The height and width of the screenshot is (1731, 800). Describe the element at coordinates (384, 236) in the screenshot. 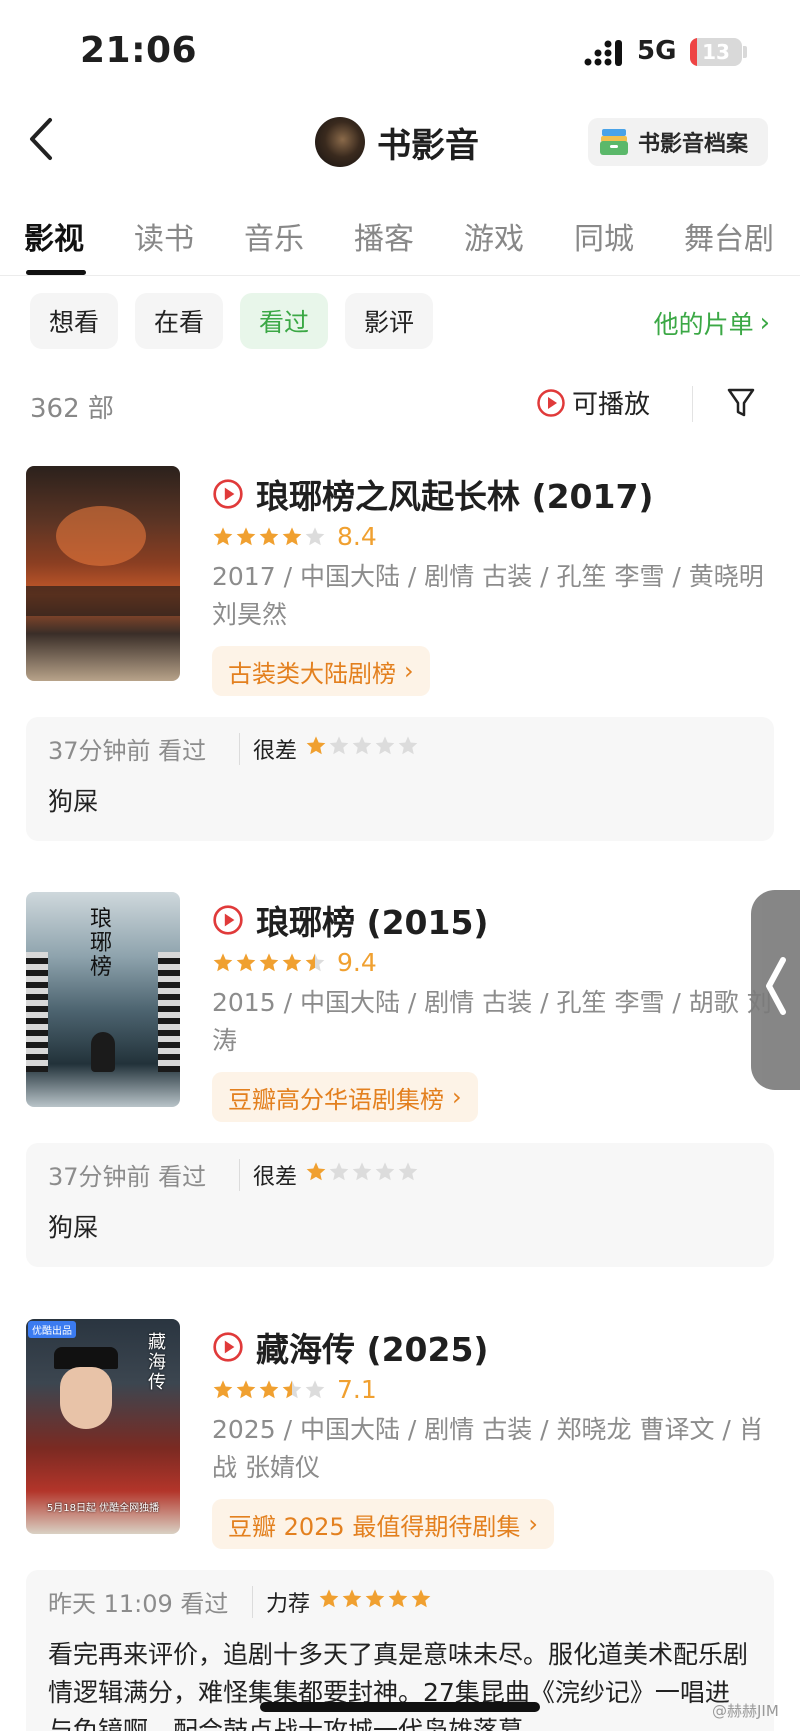

I see `tab-podcast: 播客` at that location.